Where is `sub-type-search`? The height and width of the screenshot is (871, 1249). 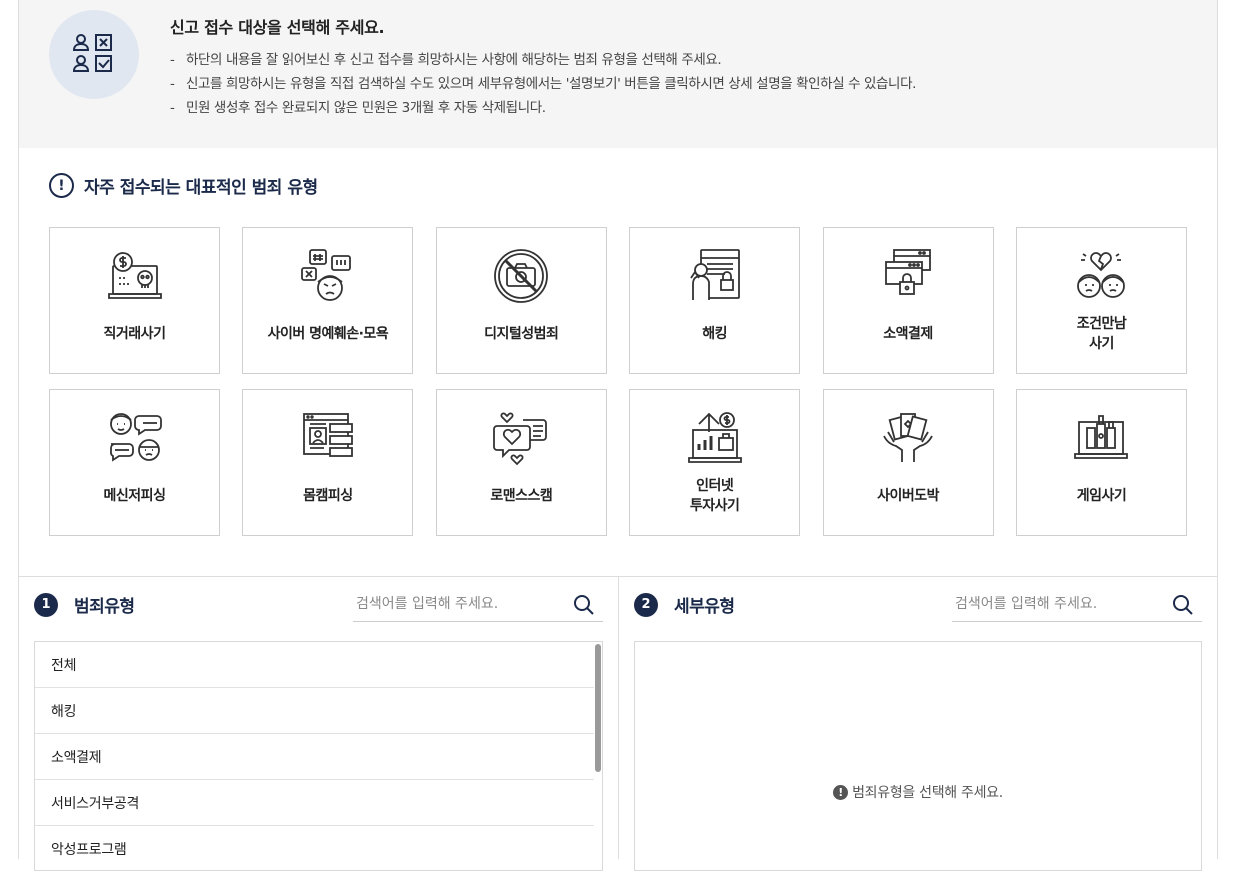
sub-type-search is located at coordinates (1077, 605).